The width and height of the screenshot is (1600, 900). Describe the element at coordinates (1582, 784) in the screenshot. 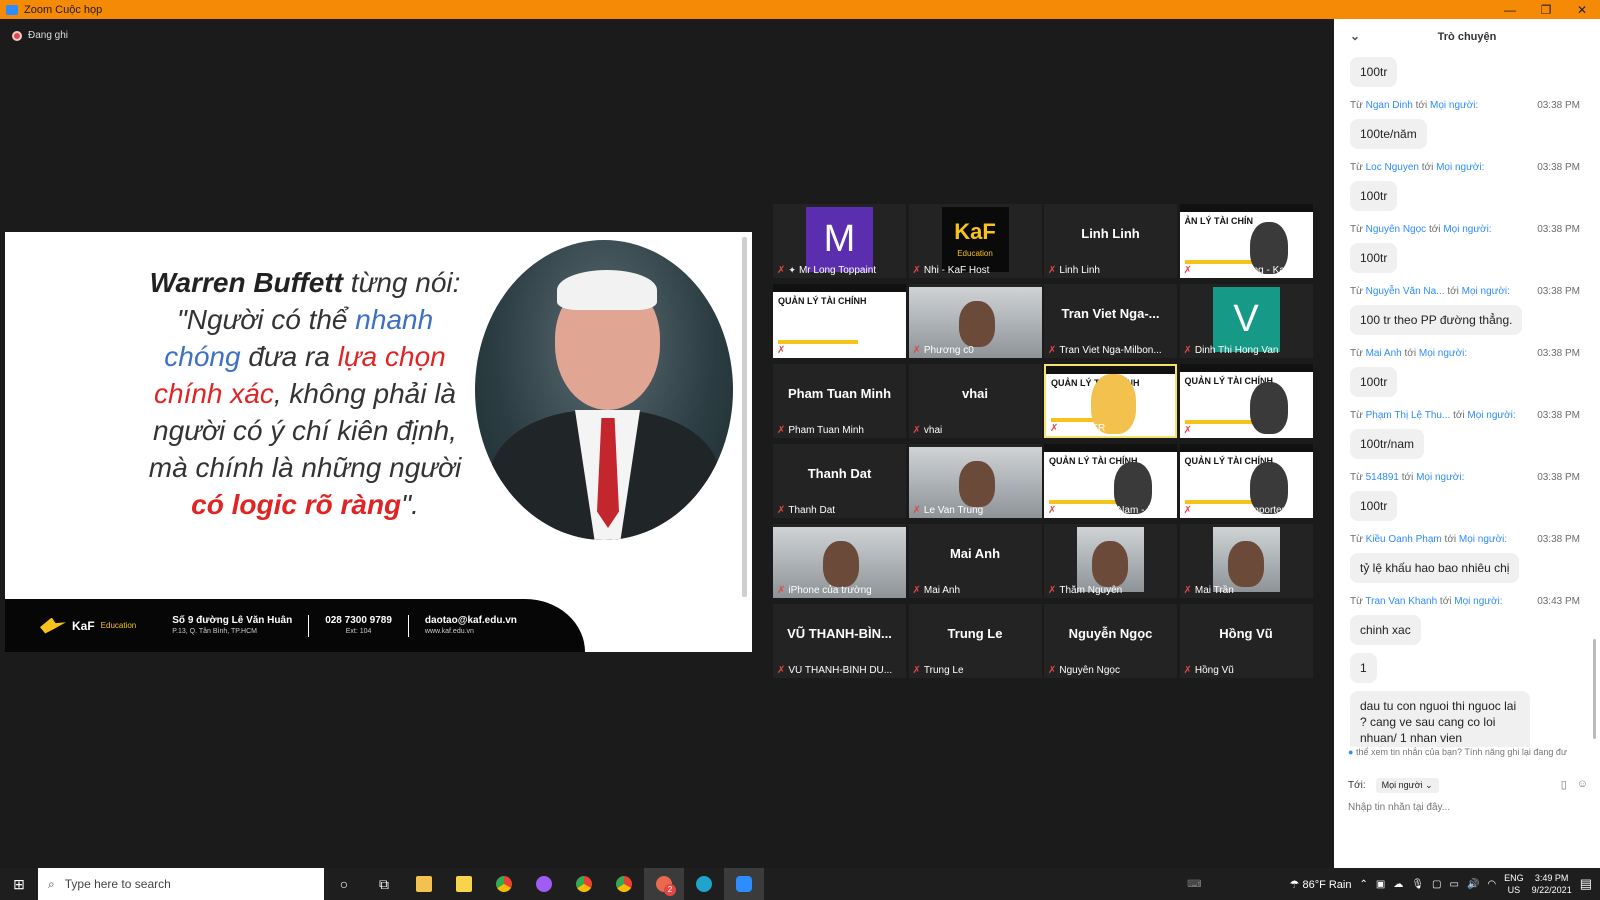

I see `emoji-icon: ☺` at that location.